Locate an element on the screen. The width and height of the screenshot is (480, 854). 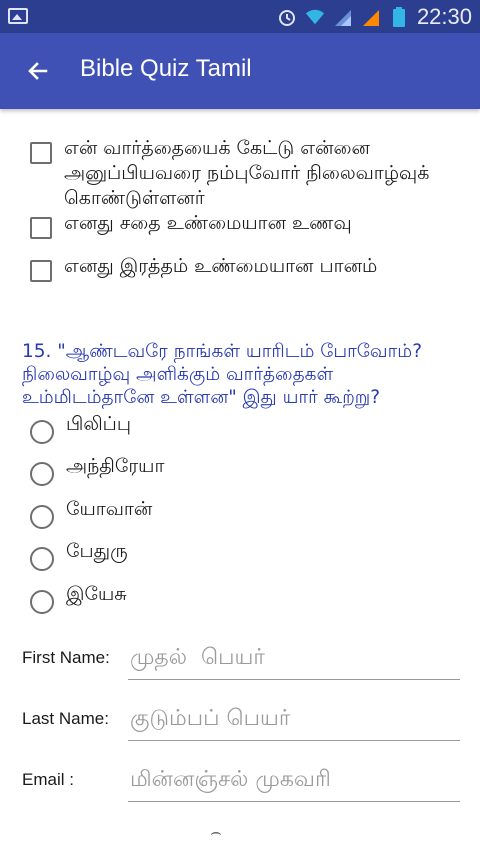
status-time: 22:30 is located at coordinates (444, 16).